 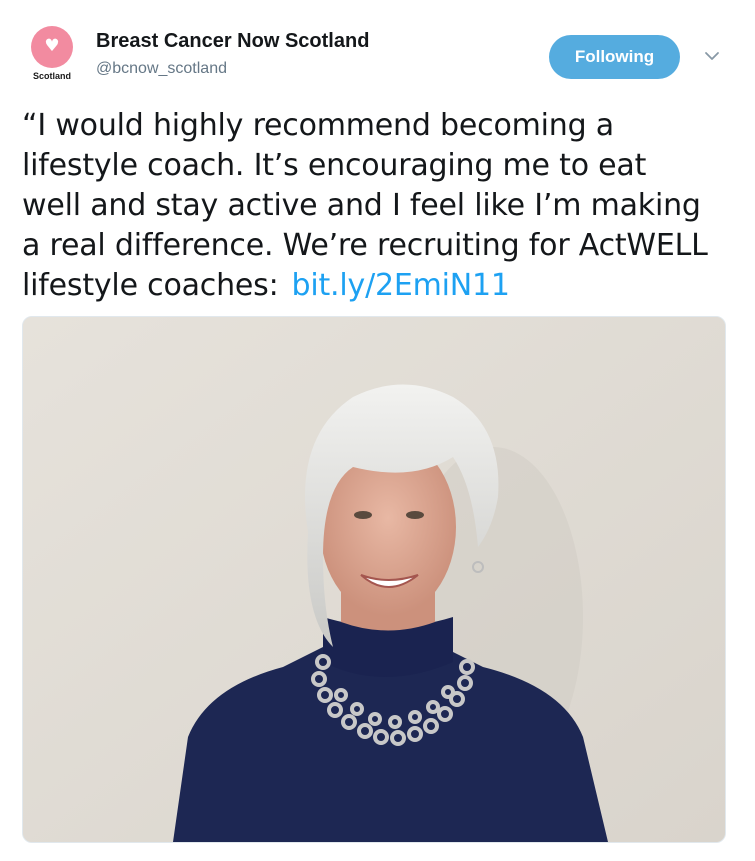 What do you see at coordinates (150, 285) in the screenshot?
I see `tweet-text-line: lifestyle coaches:` at bounding box center [150, 285].